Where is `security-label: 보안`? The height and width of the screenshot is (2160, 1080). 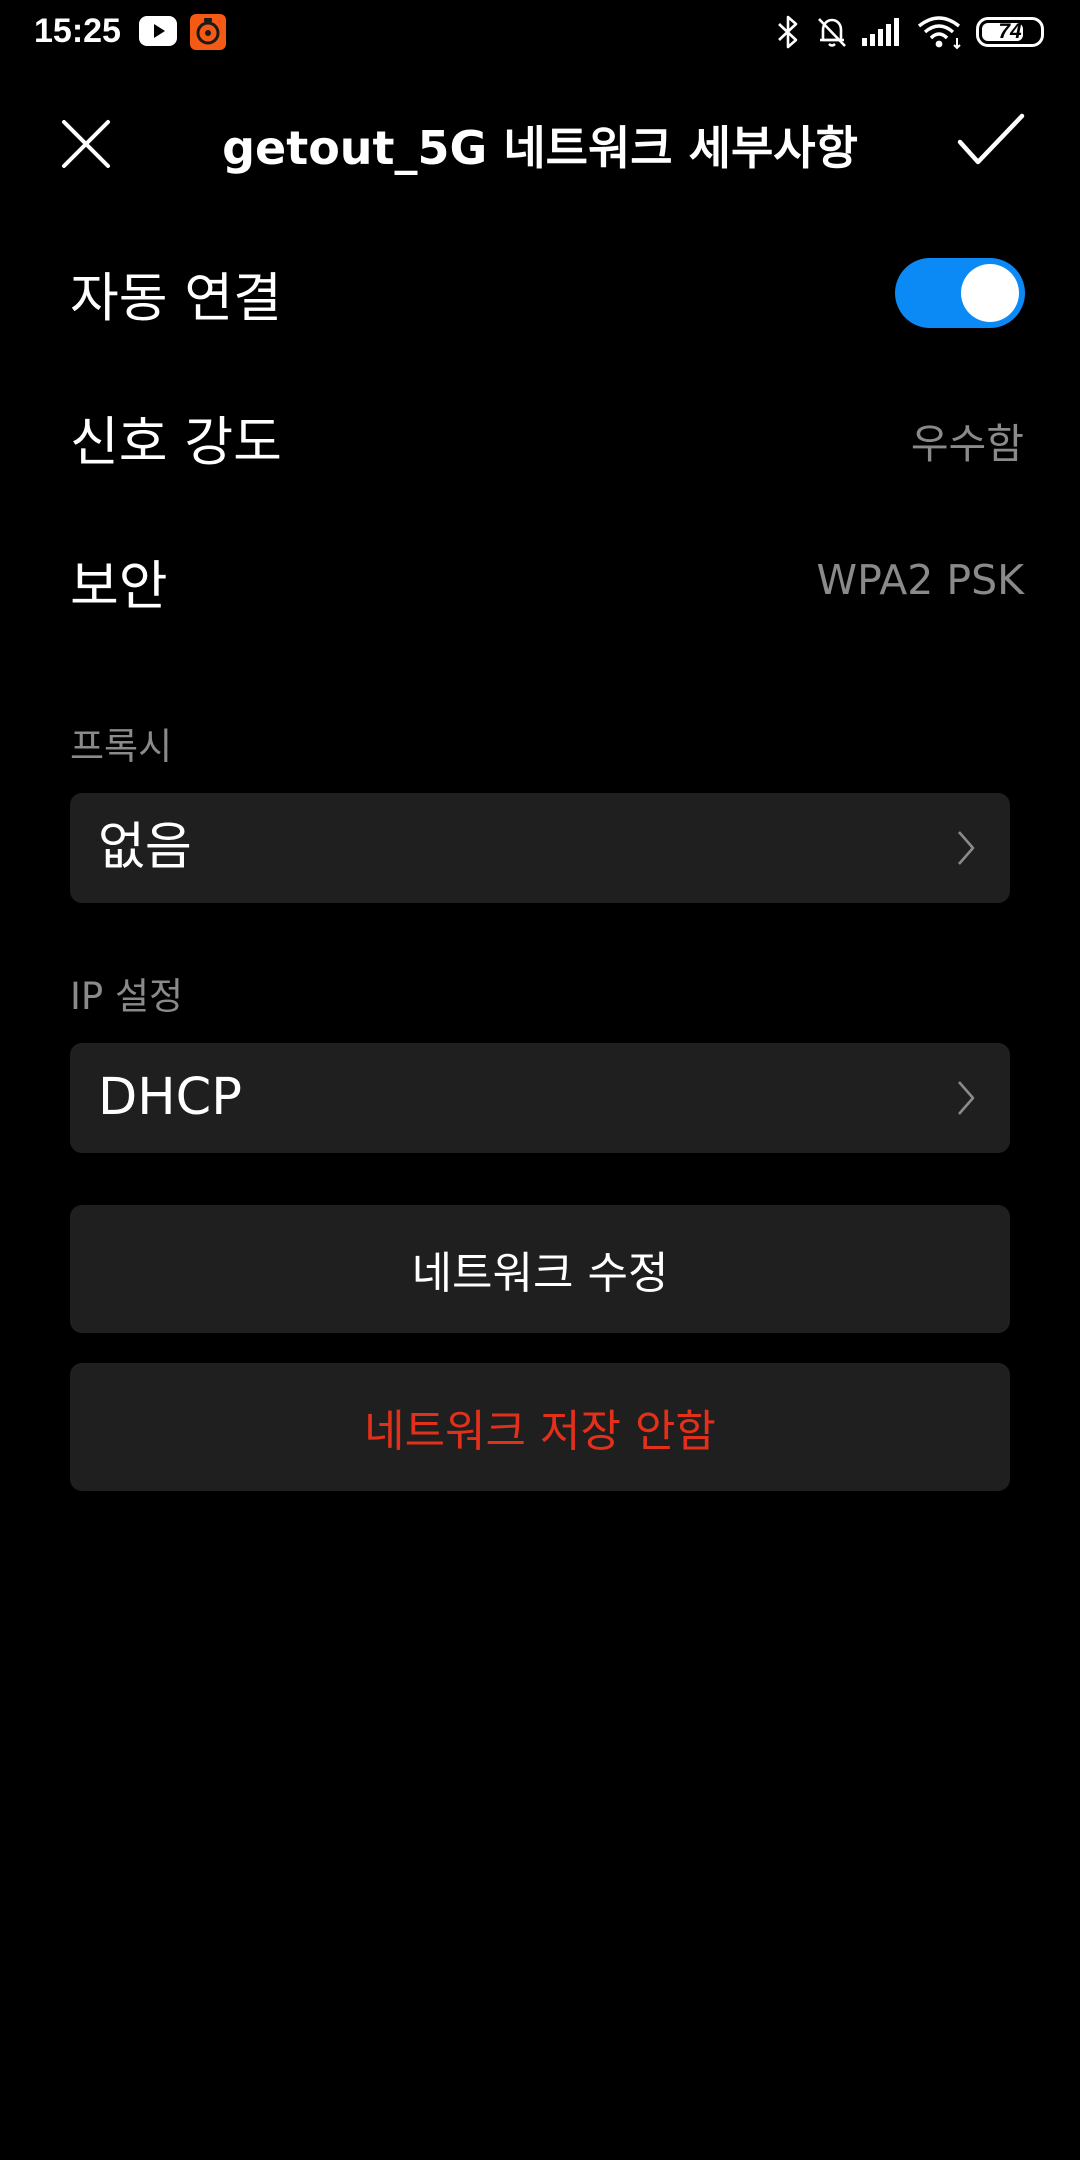 security-label: 보안 is located at coordinates (119, 586).